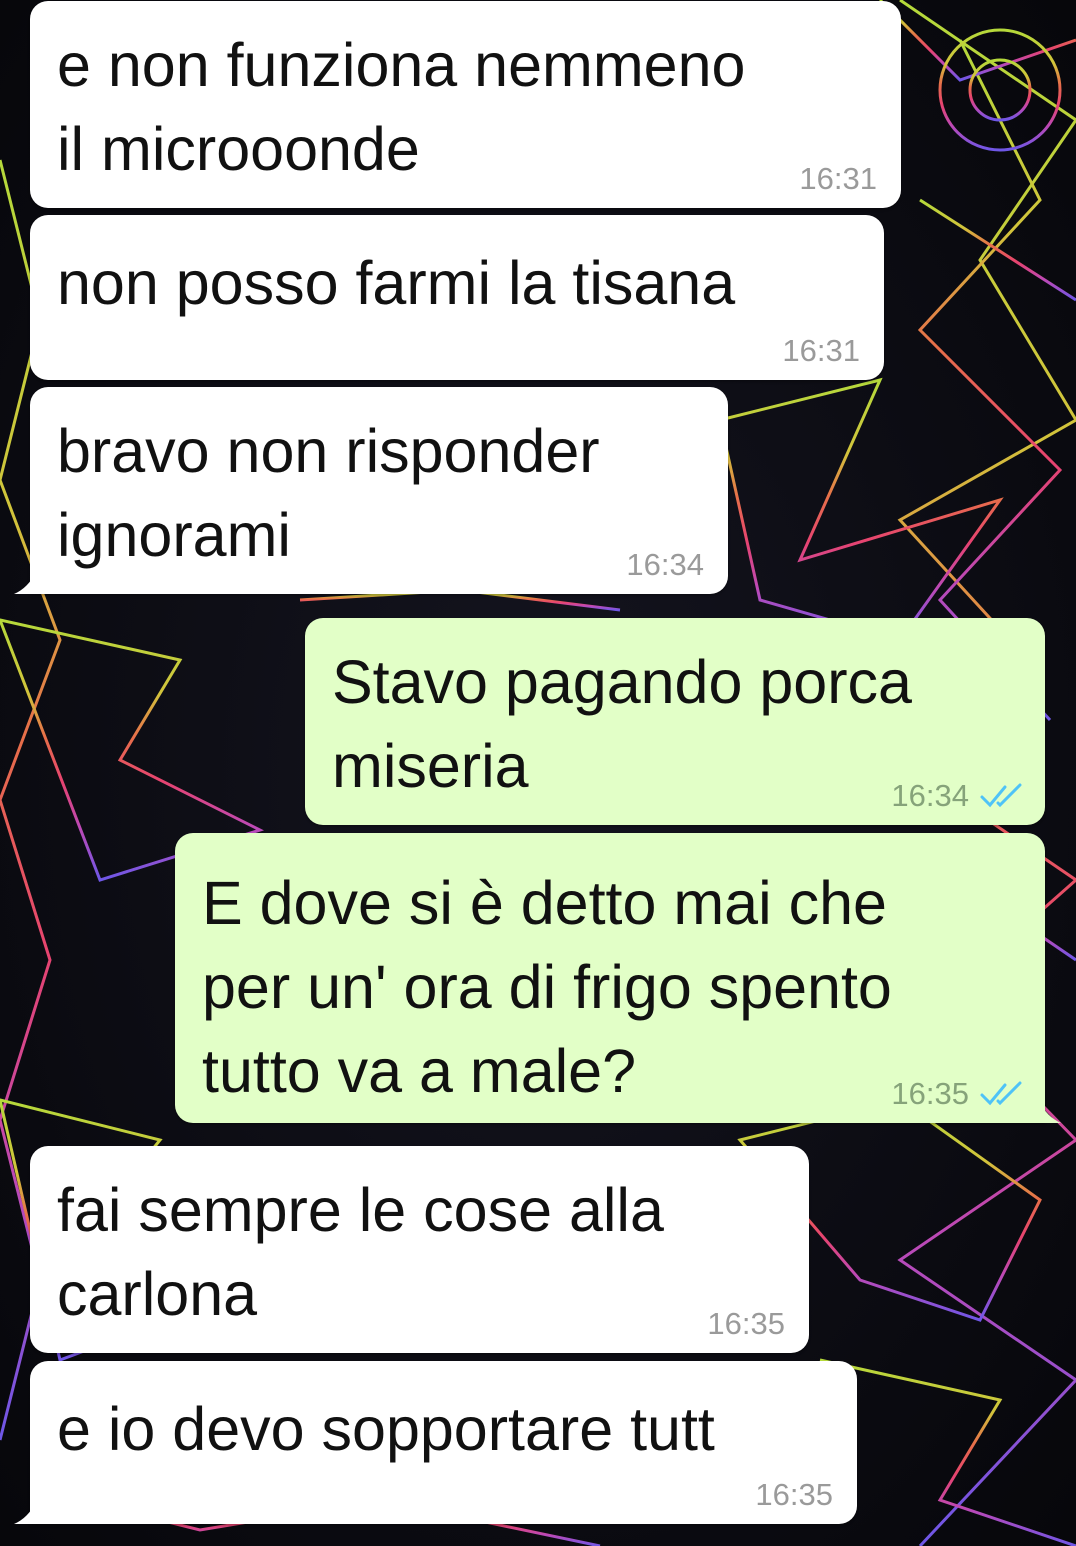  Describe the element at coordinates (360, 1252) in the screenshot. I see `message-text: fai sempre le cose alla carlona` at that location.